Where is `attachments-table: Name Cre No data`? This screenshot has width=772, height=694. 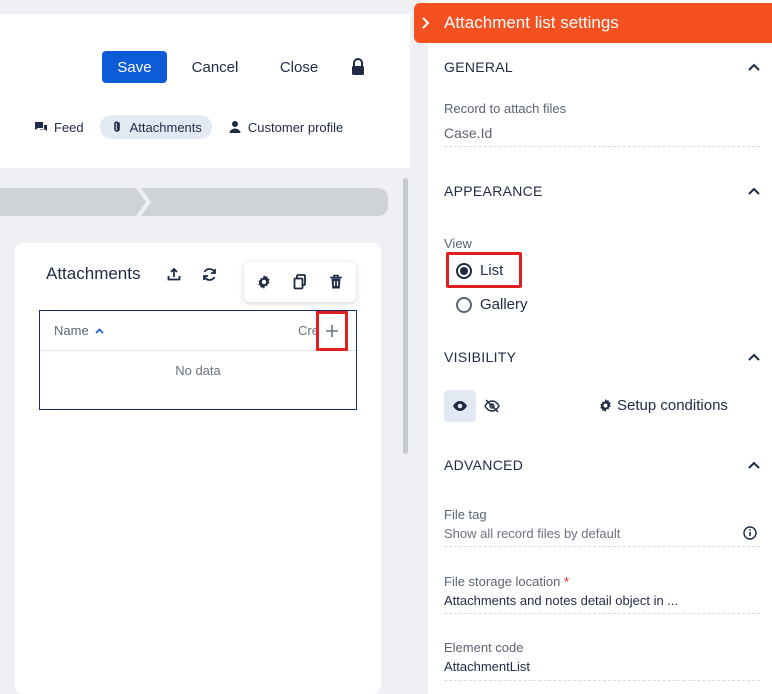 attachments-table: Name Cre No data is located at coordinates (198, 360).